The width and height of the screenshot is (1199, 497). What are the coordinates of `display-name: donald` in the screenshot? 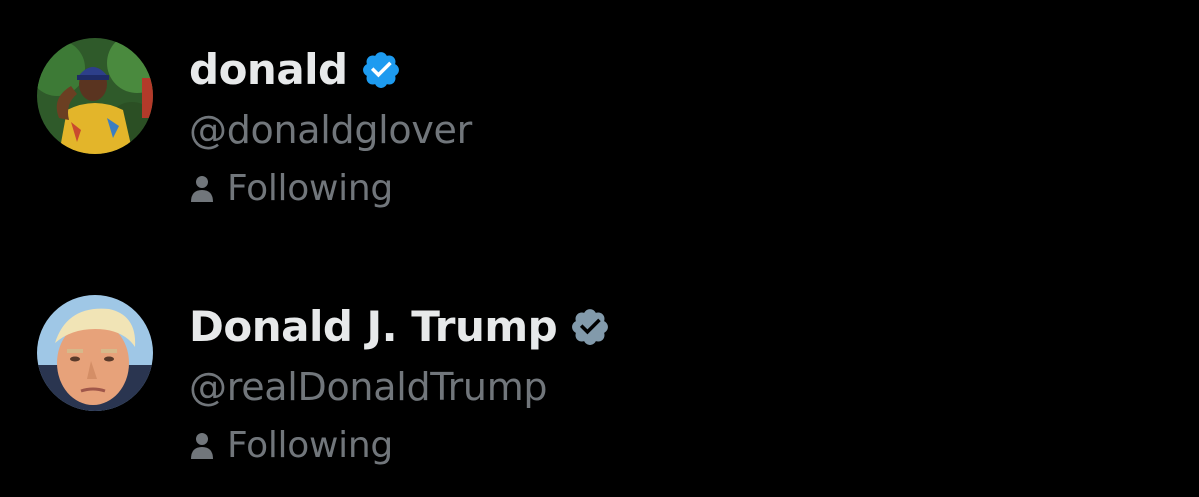 It's located at (268, 70).